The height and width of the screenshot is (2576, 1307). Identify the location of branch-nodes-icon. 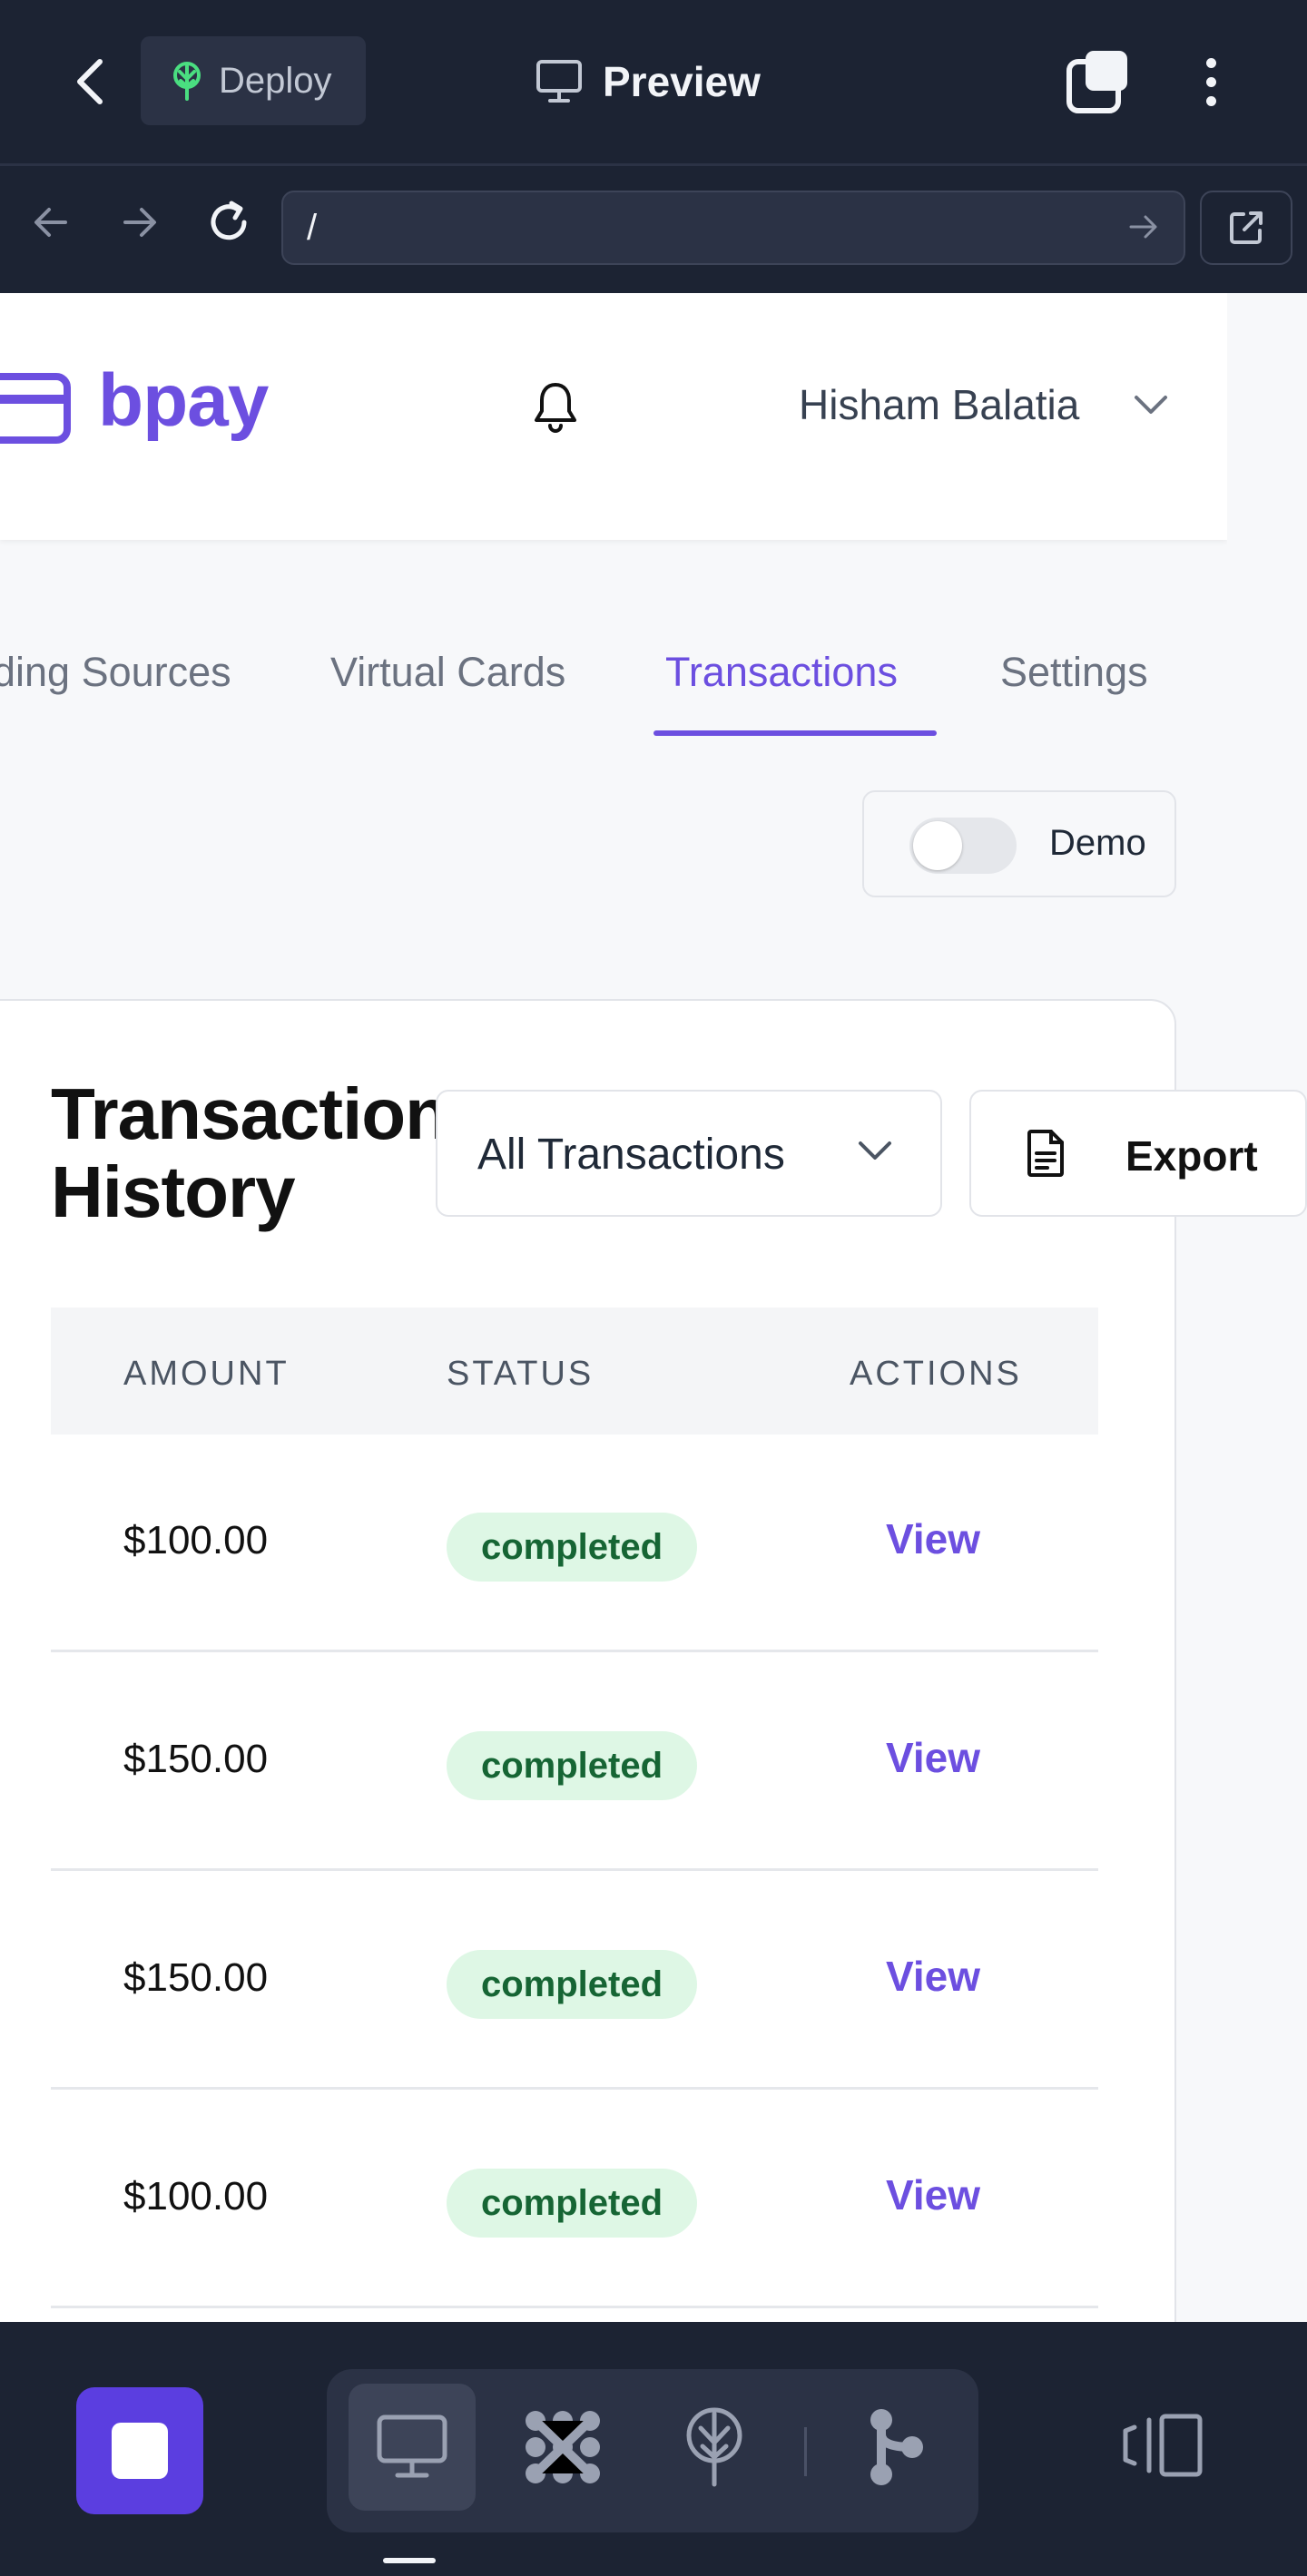
(896, 2447).